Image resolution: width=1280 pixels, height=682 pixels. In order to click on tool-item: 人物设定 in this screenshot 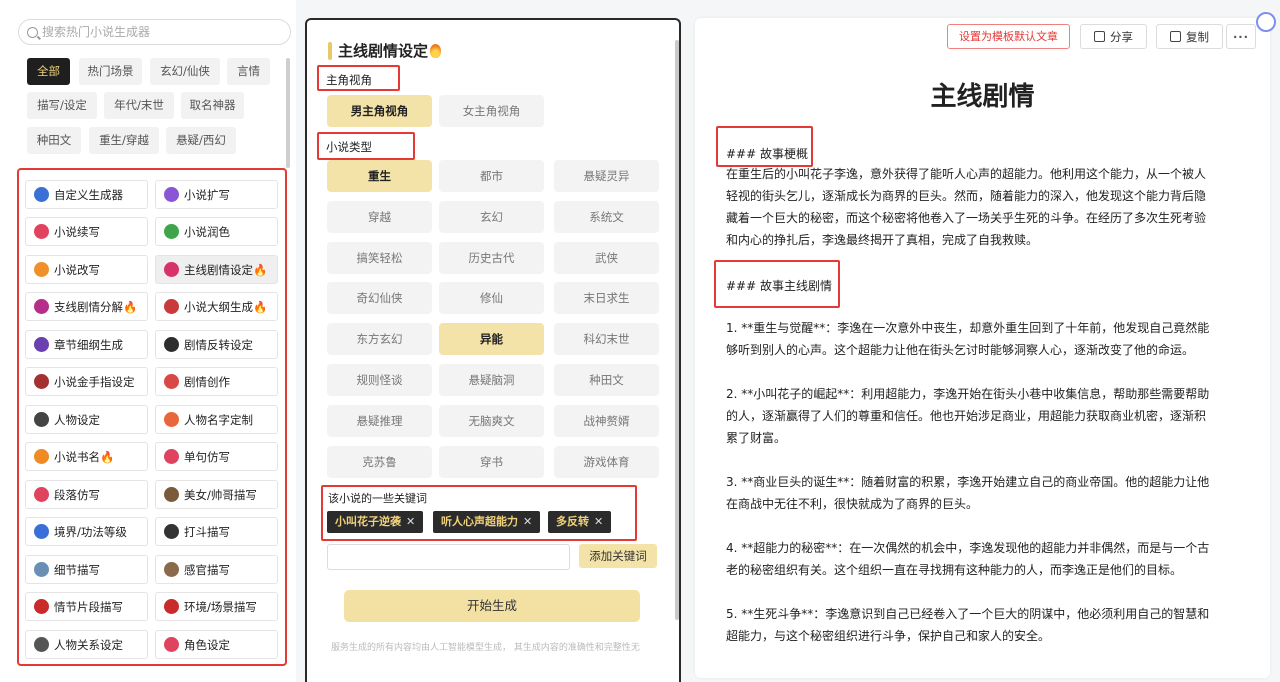, I will do `click(86, 419)`.